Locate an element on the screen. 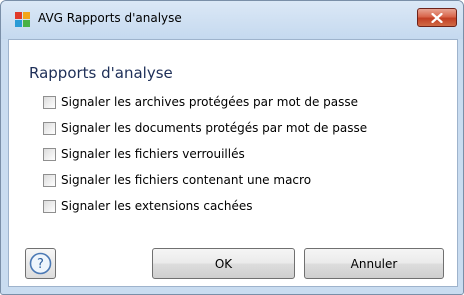  close-icon is located at coordinates (437, 18).